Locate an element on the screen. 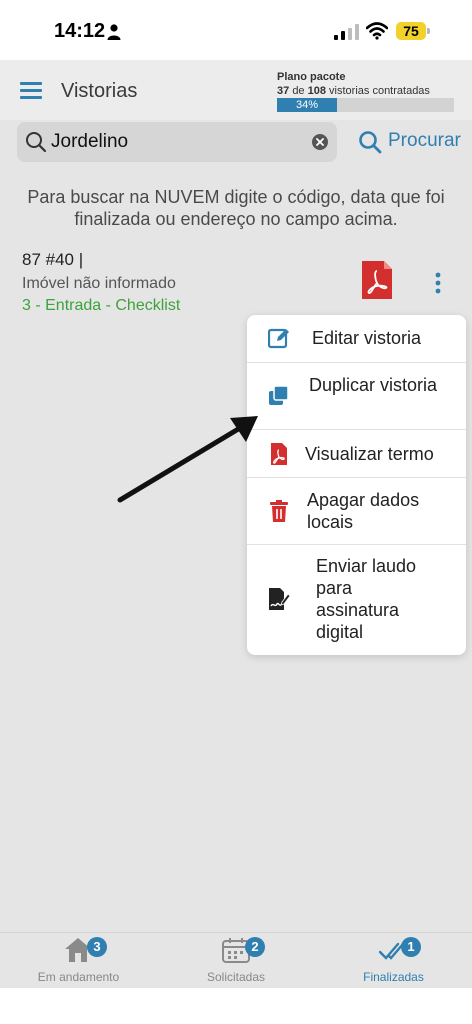 The image size is (472, 1024). menu-item-delete-local-label: Apagar dados locais is located at coordinates (363, 511).